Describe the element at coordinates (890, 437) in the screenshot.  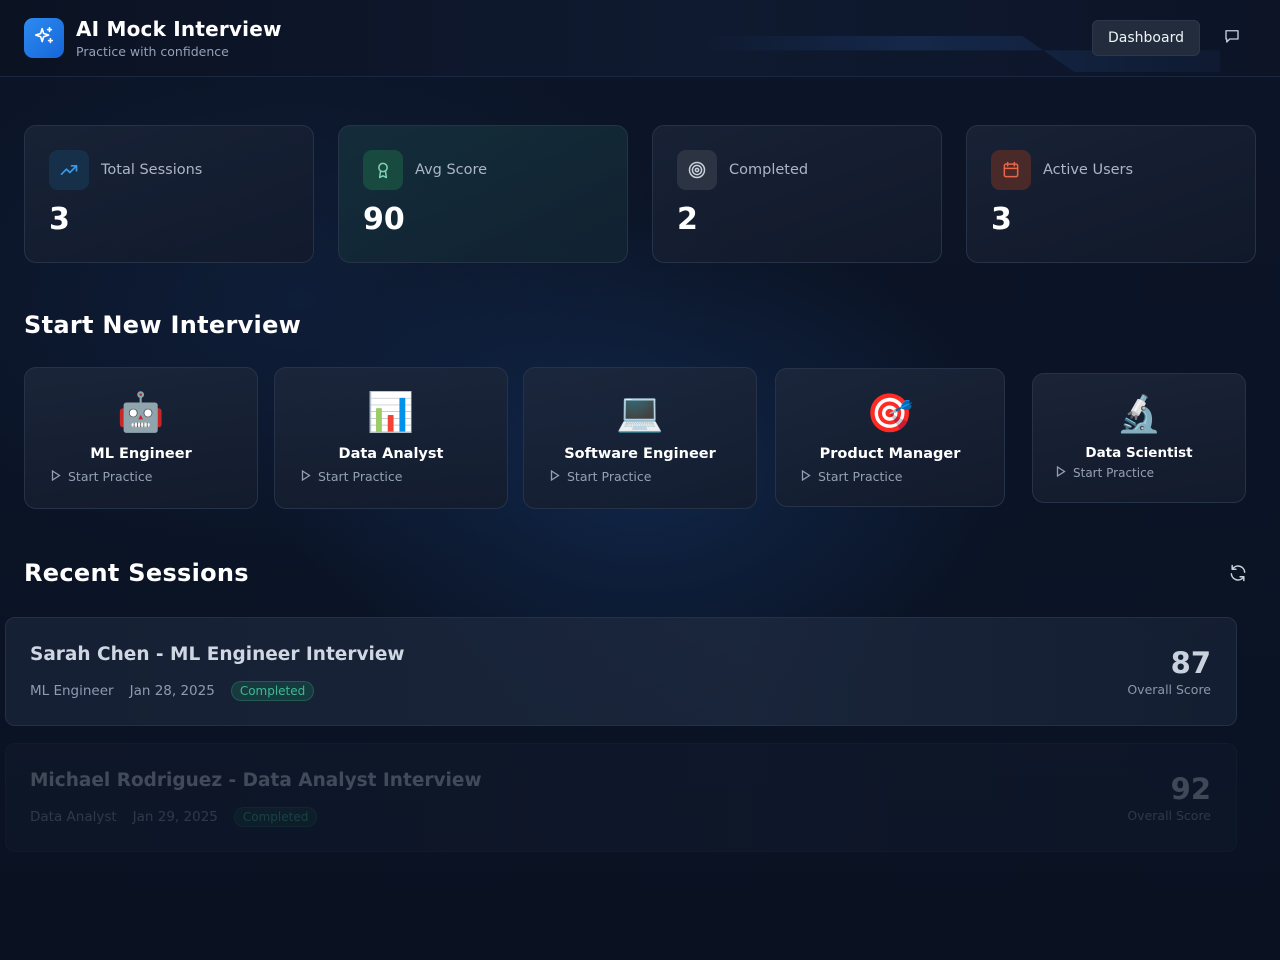
I see `role-card-product-manager: 🎯 Product Manager Start Practice` at that location.